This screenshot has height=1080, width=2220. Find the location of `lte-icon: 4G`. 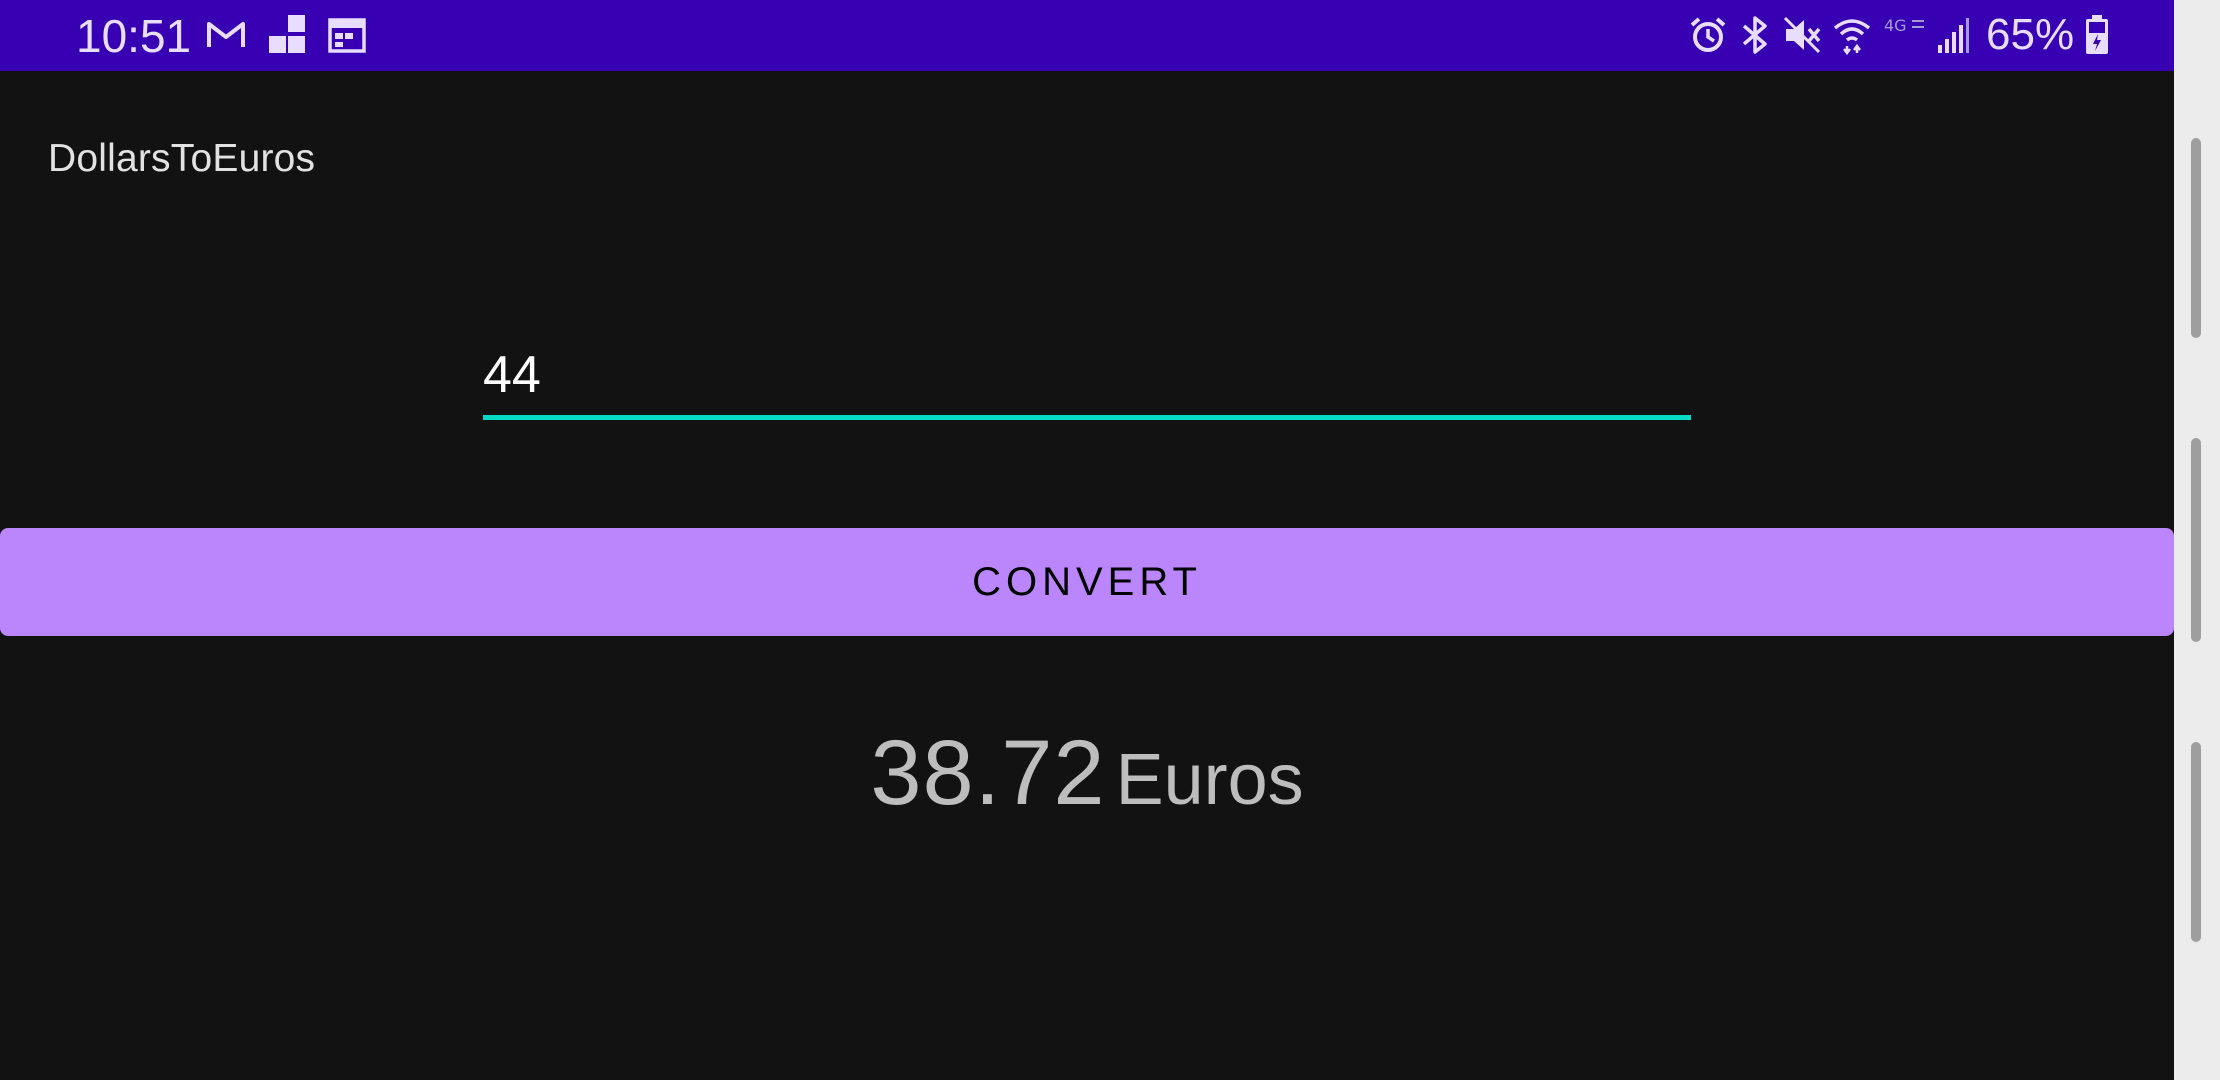

lte-icon: 4G is located at coordinates (1904, 35).